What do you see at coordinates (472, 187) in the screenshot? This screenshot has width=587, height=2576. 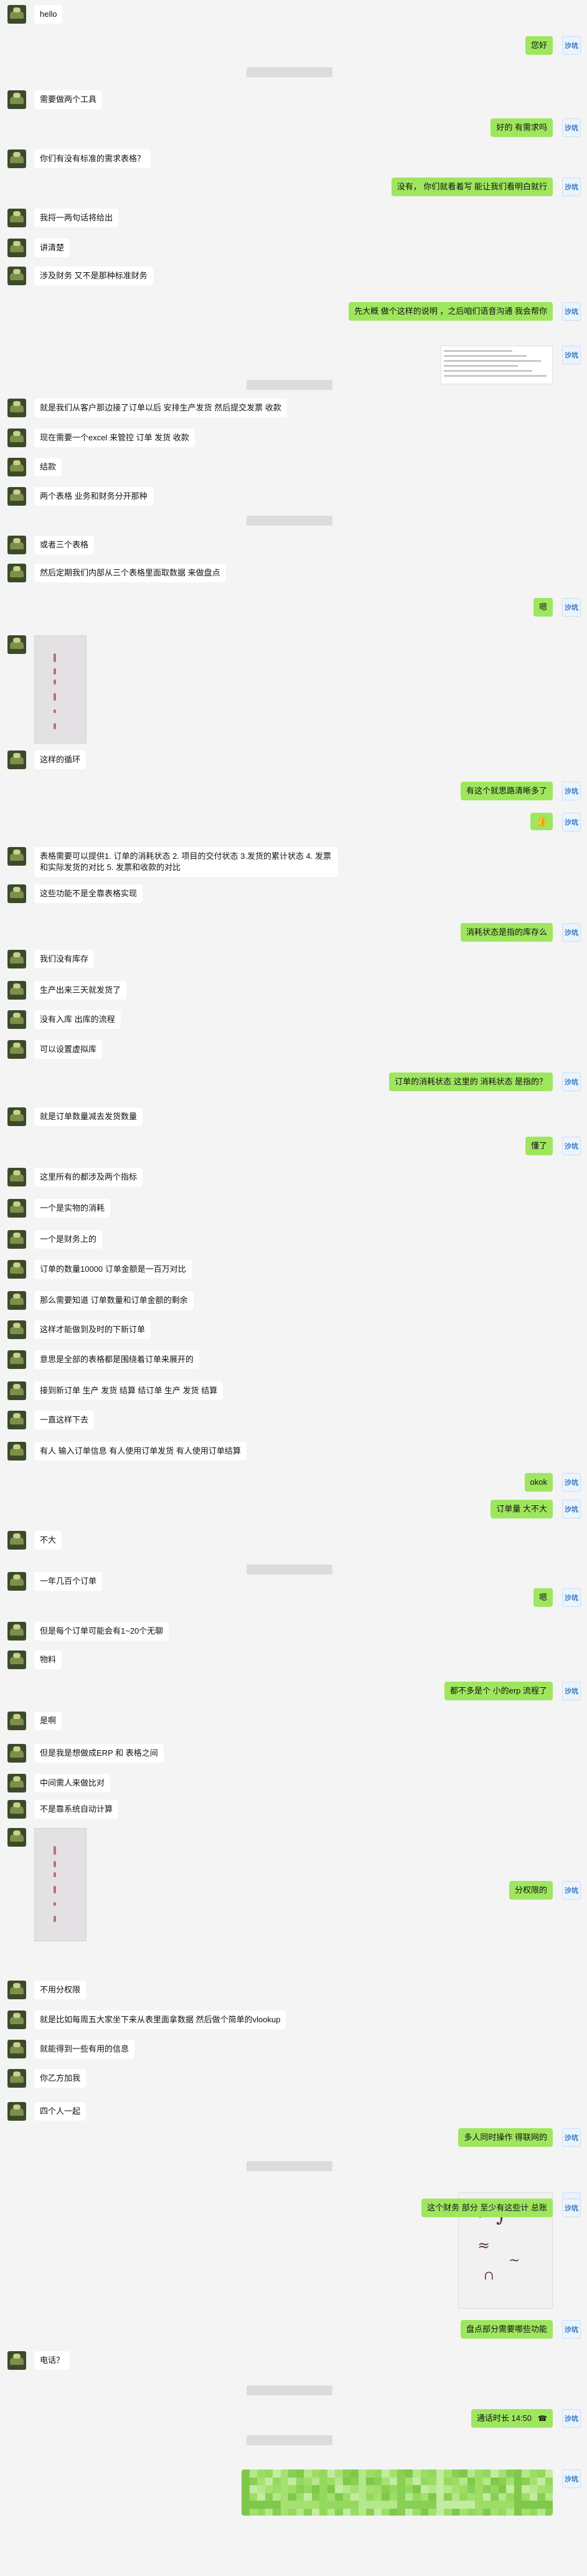 I see `message-bubble: 没有， 你们就看着写 能让我们看明白就行` at bounding box center [472, 187].